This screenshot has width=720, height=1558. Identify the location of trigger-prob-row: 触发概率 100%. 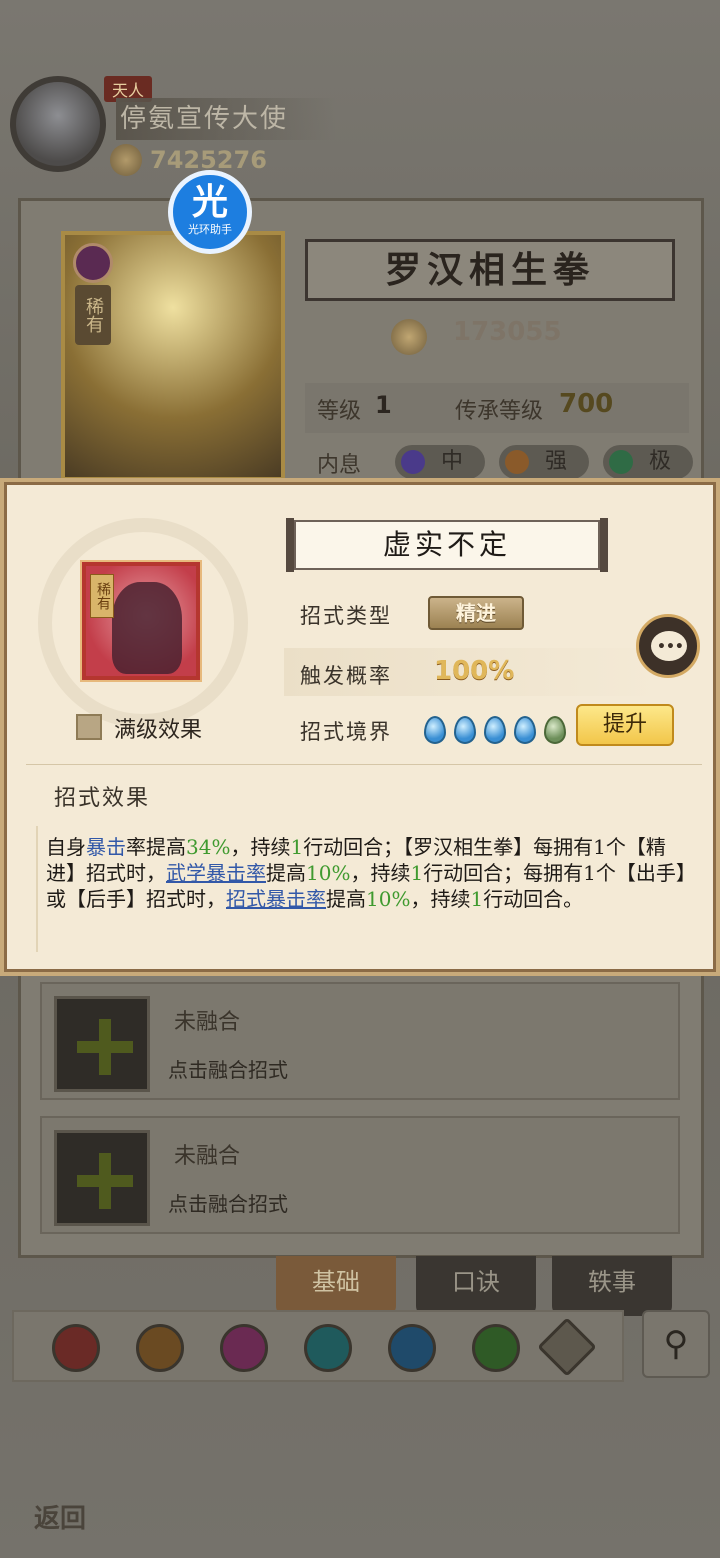
(474, 672).